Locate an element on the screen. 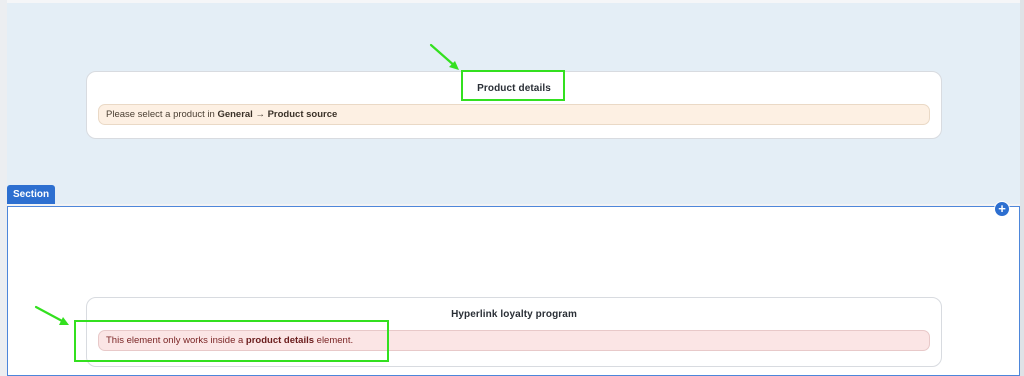 The width and height of the screenshot is (1024, 376). annotation-arrow-top-icon is located at coordinates (444, 56).